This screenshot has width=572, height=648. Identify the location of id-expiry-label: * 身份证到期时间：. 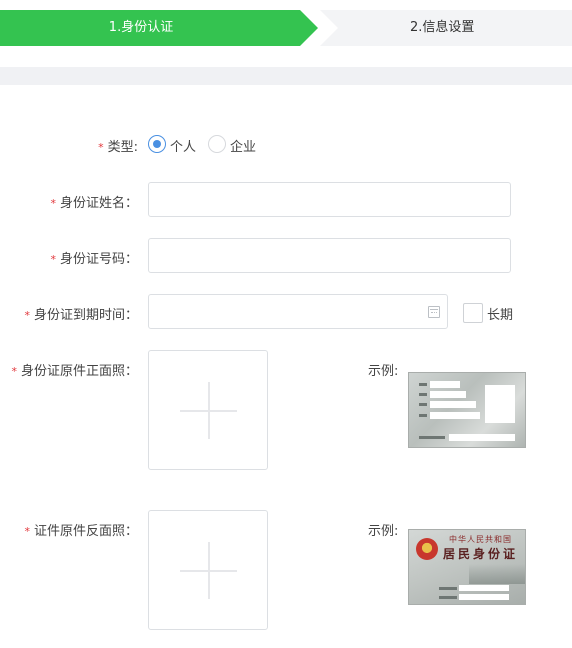
(81, 313).